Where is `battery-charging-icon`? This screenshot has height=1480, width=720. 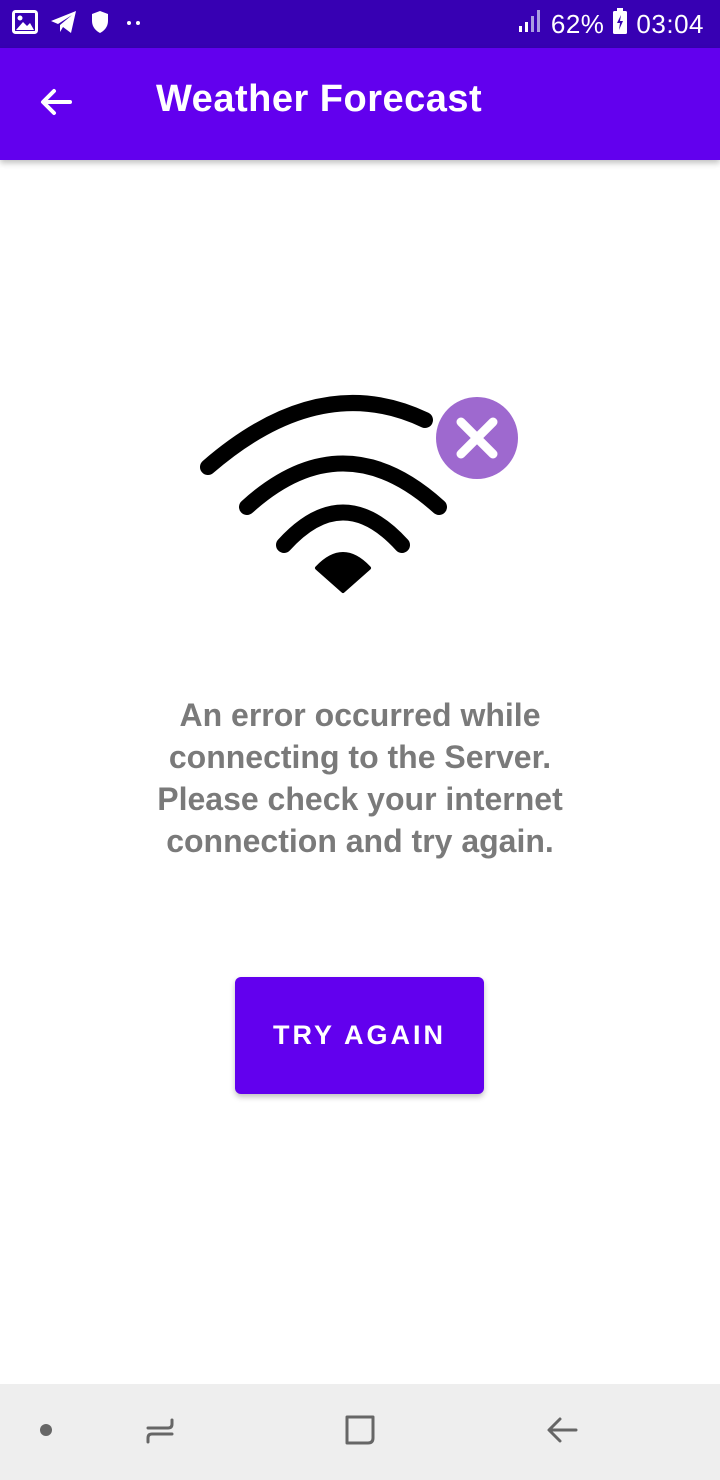 battery-charging-icon is located at coordinates (620, 24).